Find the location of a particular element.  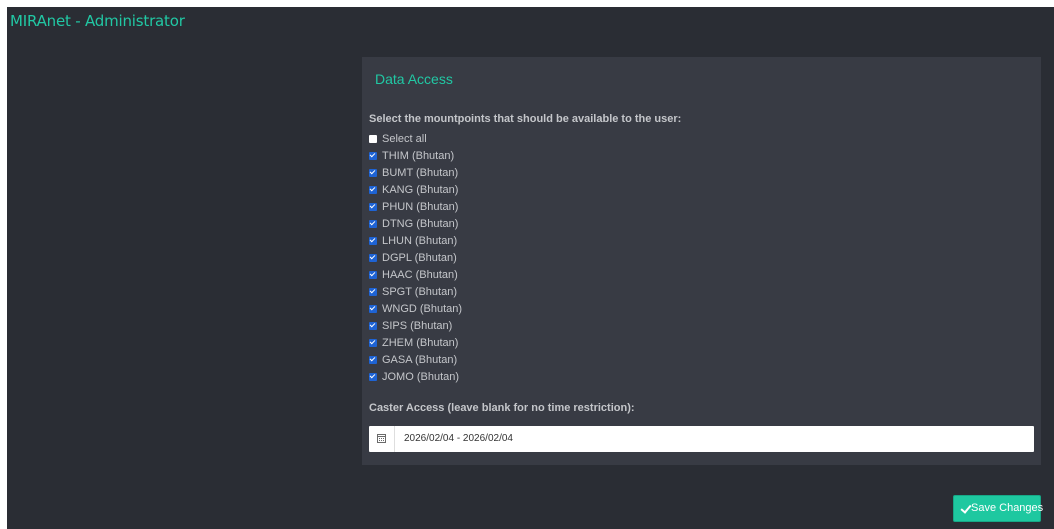

mountpoint-label: SPGT (Bhutan) is located at coordinates (419, 292).